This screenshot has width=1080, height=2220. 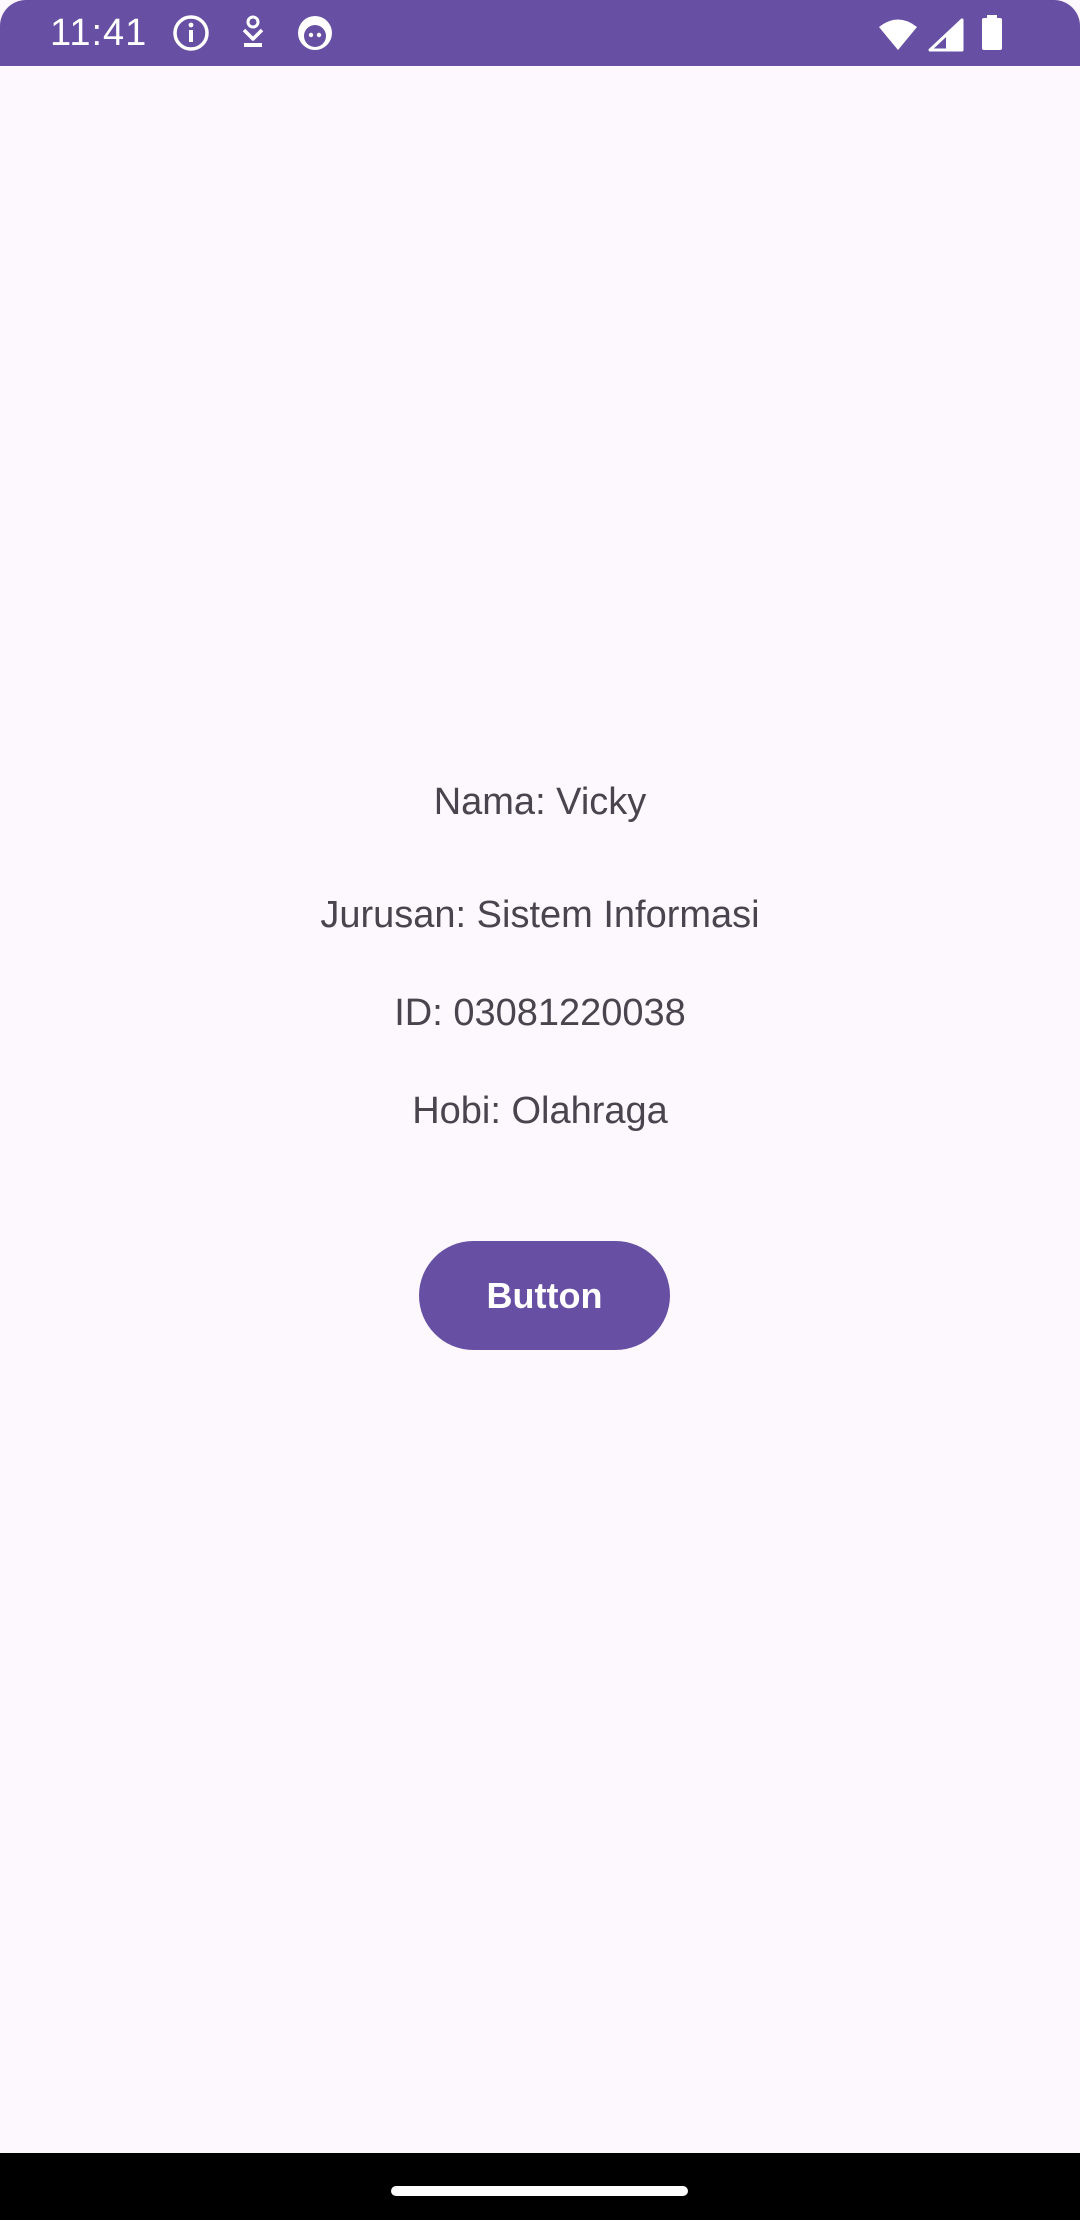 I want to click on status-time: 11:41, so click(x=99, y=33).